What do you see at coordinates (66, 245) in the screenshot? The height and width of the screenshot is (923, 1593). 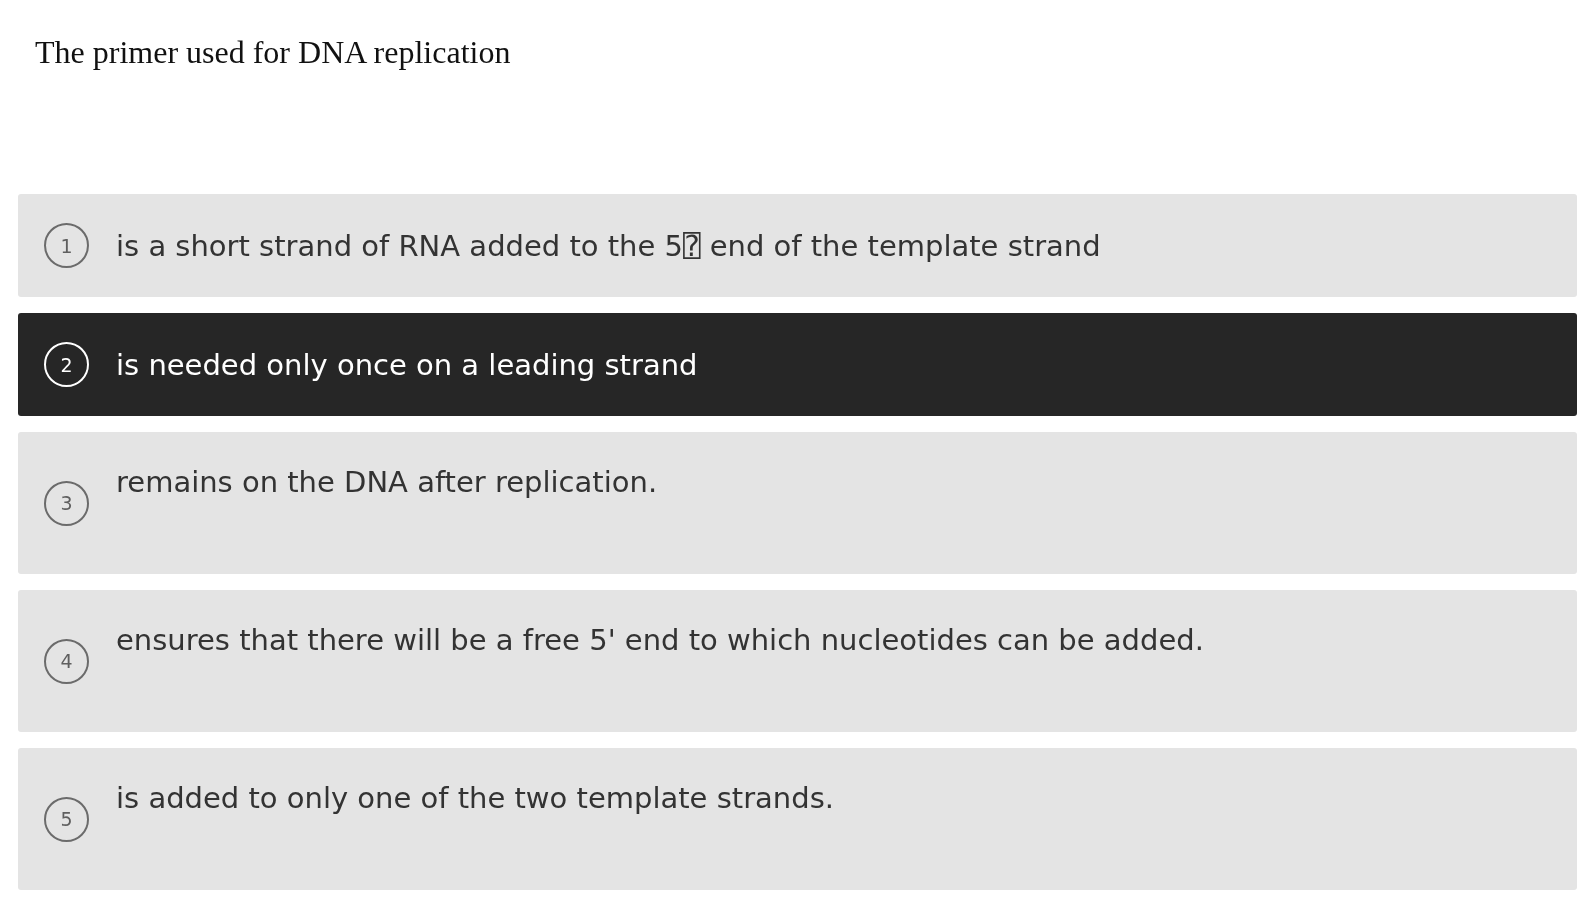 I see `option-number: 1` at bounding box center [66, 245].